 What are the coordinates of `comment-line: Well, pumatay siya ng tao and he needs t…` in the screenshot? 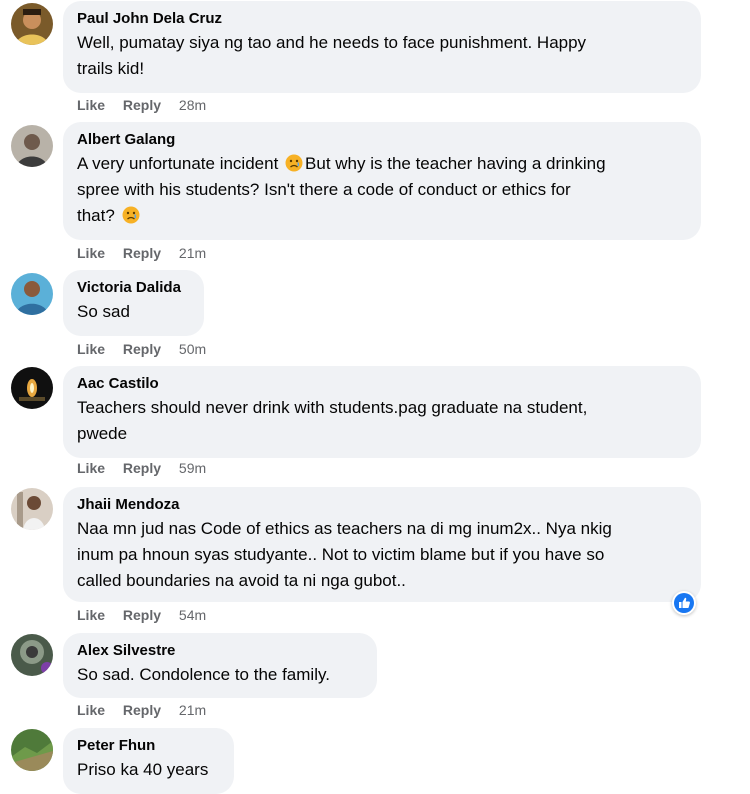 It's located at (332, 42).